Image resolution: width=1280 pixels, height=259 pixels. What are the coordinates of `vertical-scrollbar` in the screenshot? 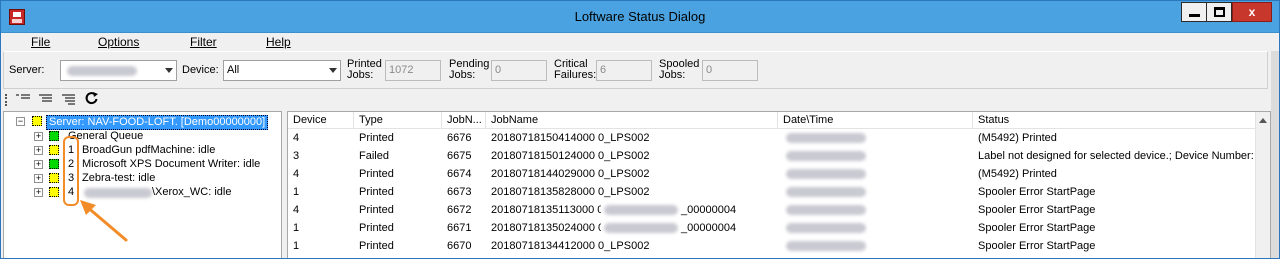 It's located at (1262, 185).